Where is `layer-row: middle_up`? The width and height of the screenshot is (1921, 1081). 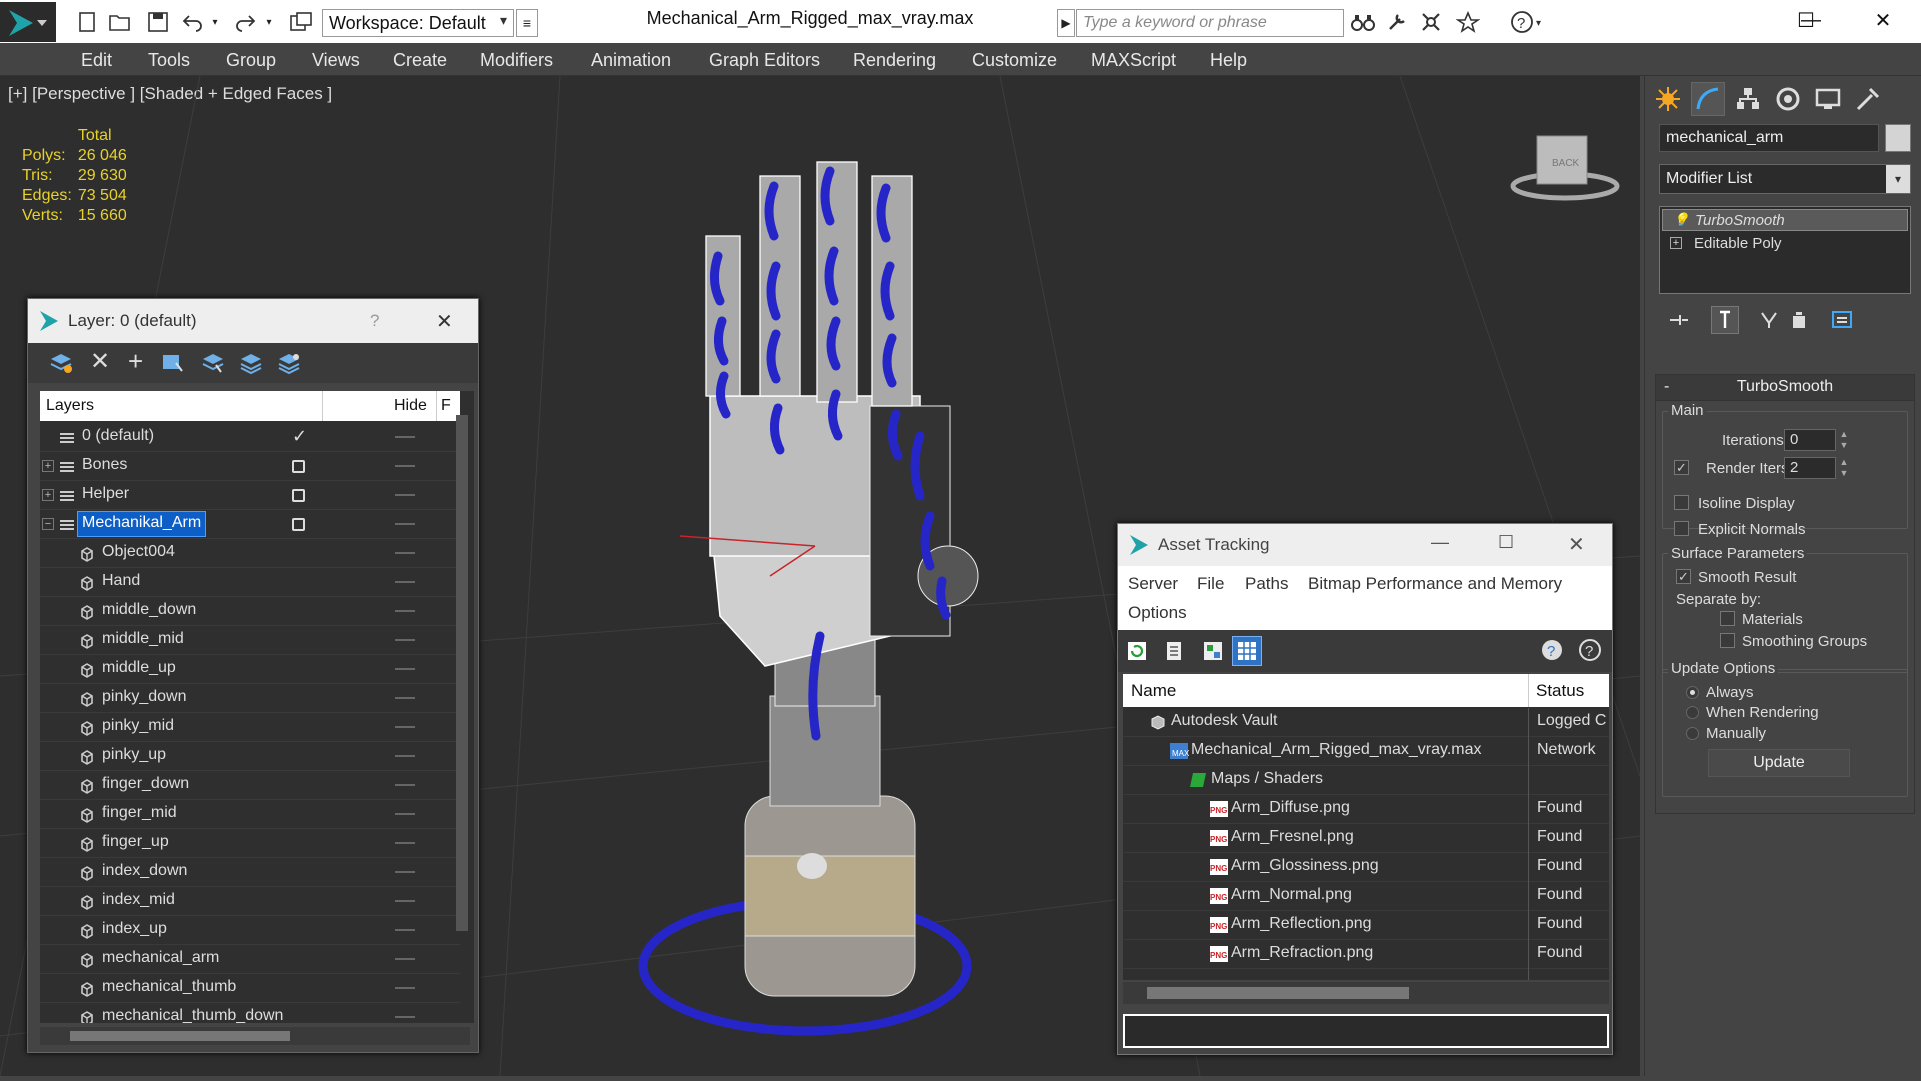 layer-row: middle_up is located at coordinates (250, 669).